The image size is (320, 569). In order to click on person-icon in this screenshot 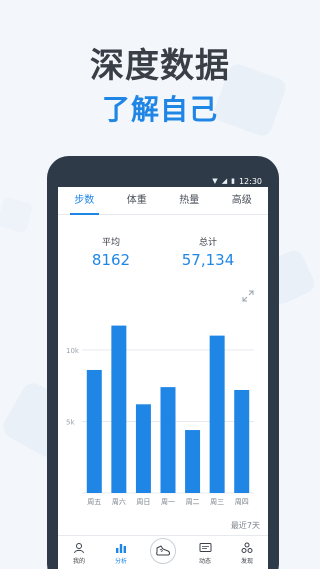, I will do `click(79, 547)`.